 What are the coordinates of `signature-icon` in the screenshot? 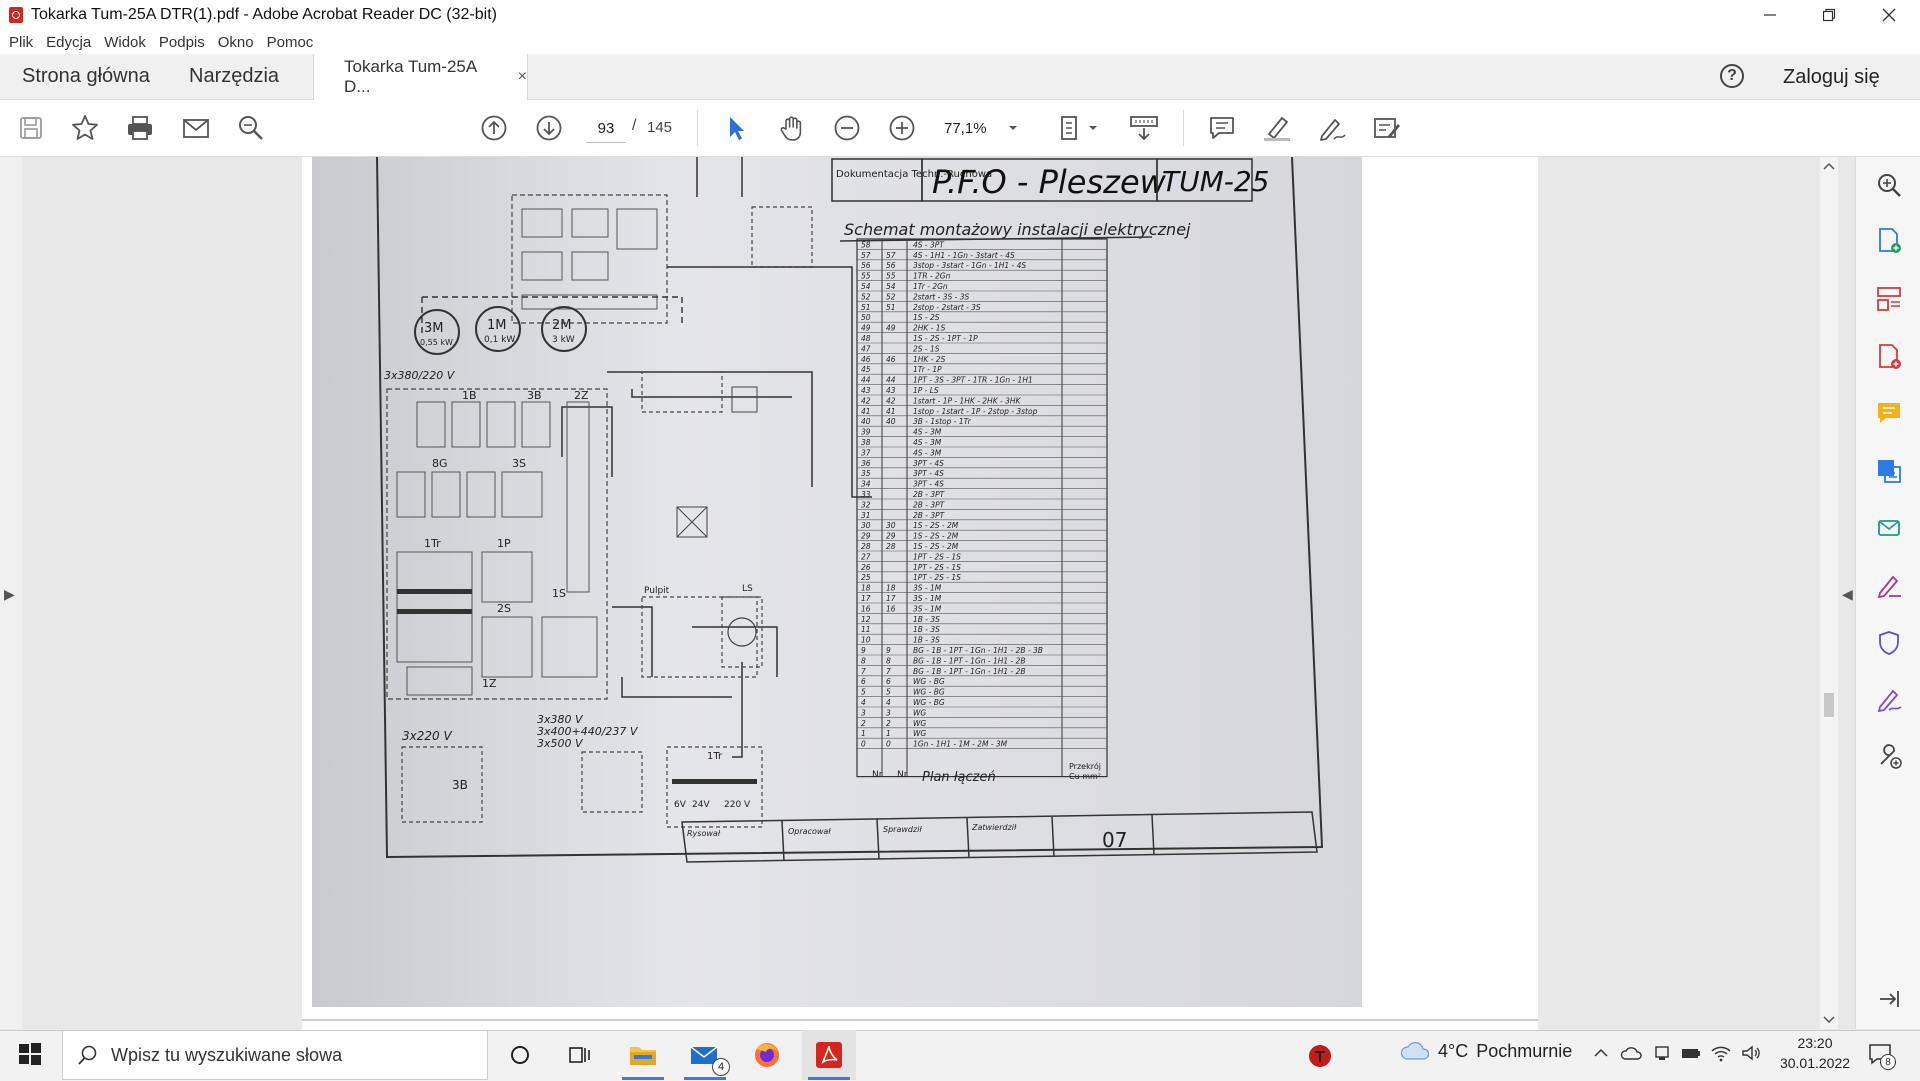 It's located at (1889, 701).